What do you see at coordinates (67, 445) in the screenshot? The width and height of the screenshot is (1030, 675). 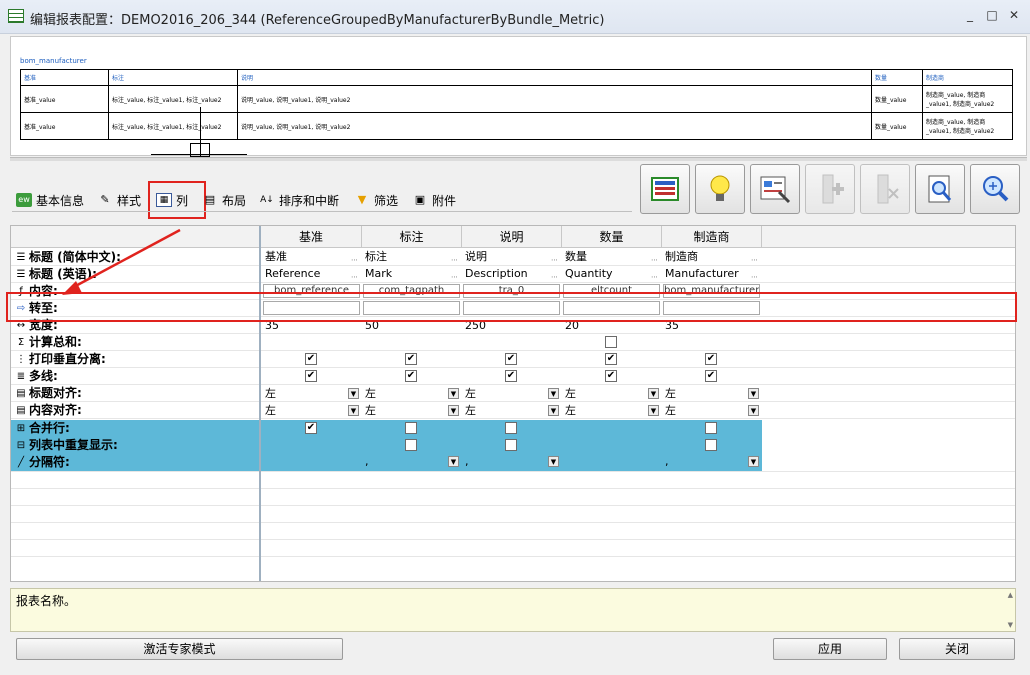 I see `row-label-repeat: ⊟ 列表中重复显示:` at bounding box center [67, 445].